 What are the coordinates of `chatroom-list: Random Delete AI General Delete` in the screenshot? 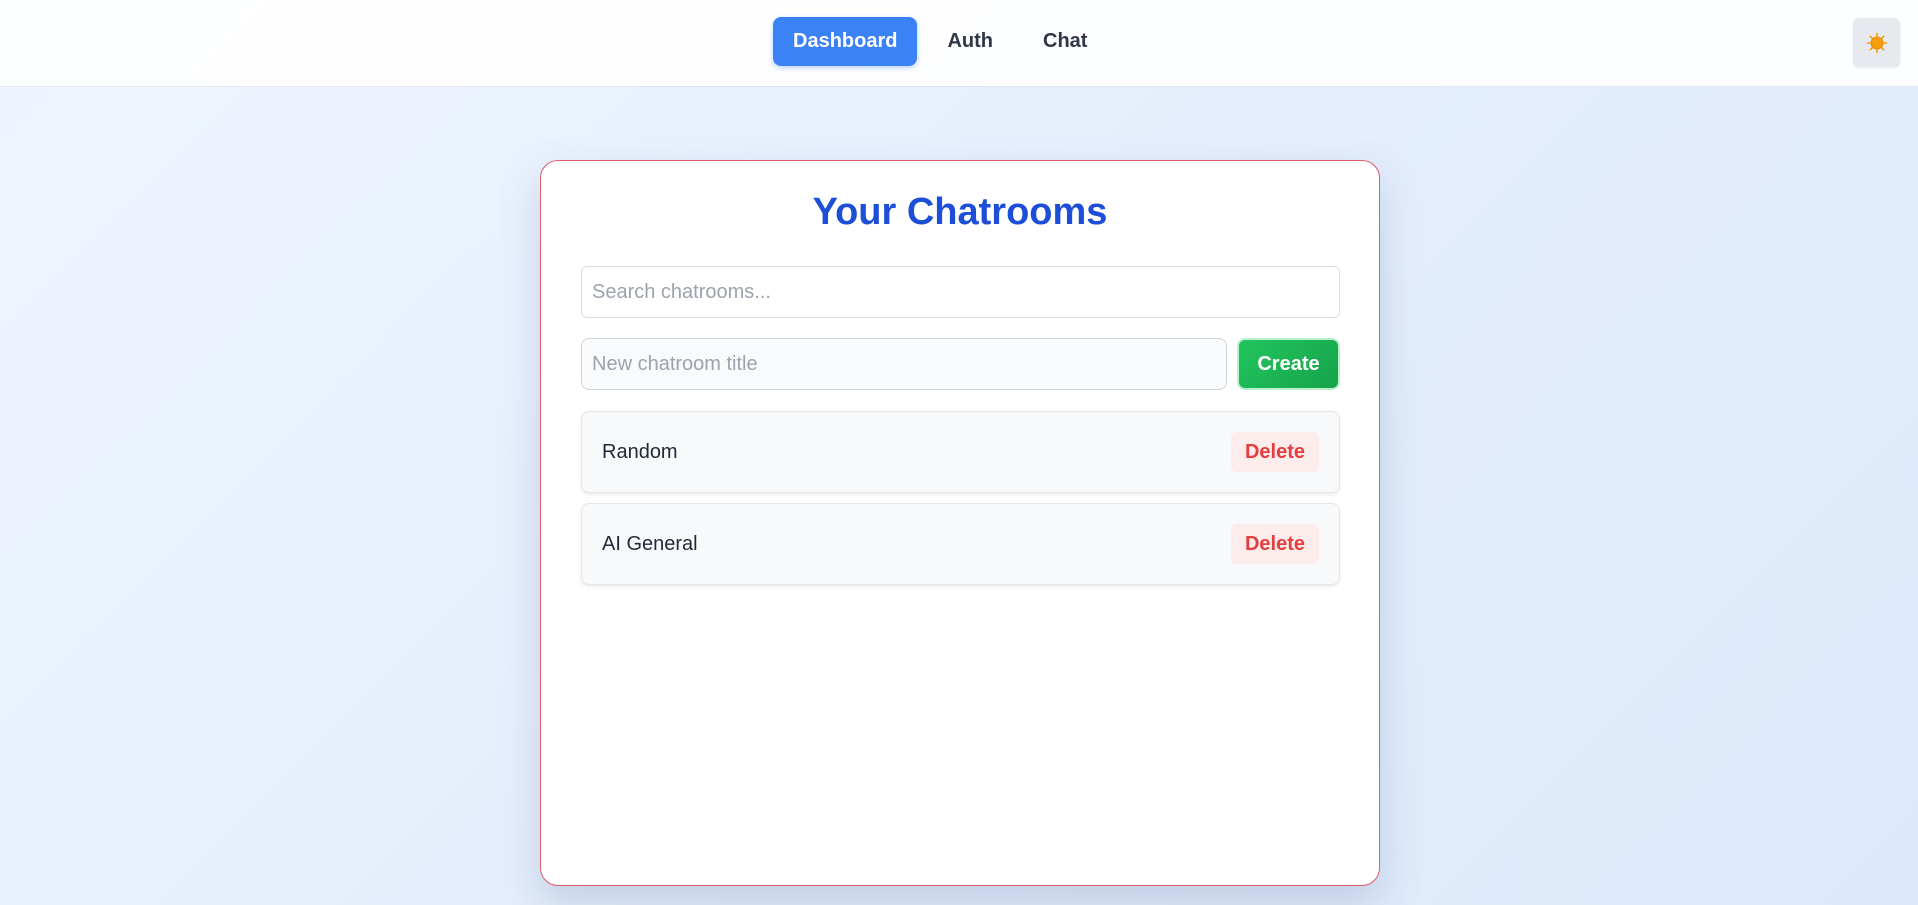 It's located at (960, 503).